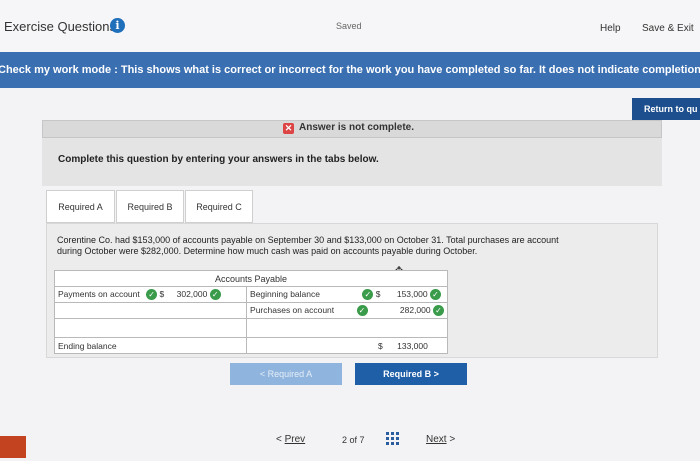  What do you see at coordinates (380, 345) in the screenshot?
I see `ending-currency: $` at bounding box center [380, 345].